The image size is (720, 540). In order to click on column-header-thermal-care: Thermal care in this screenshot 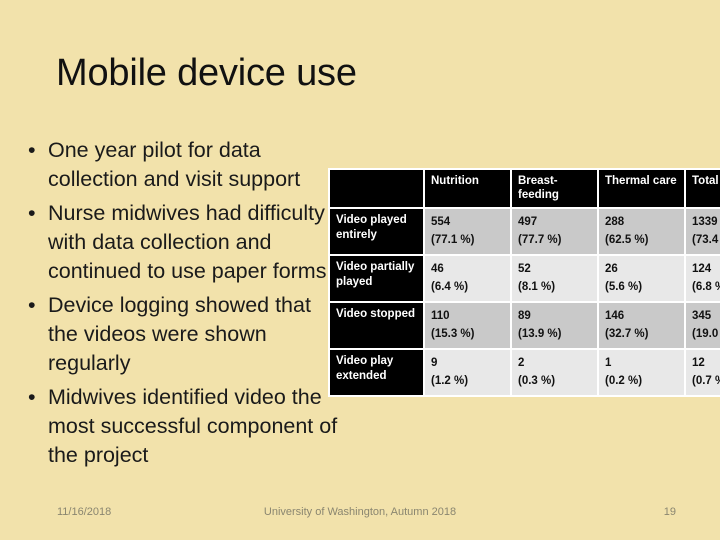, I will do `click(641, 188)`.